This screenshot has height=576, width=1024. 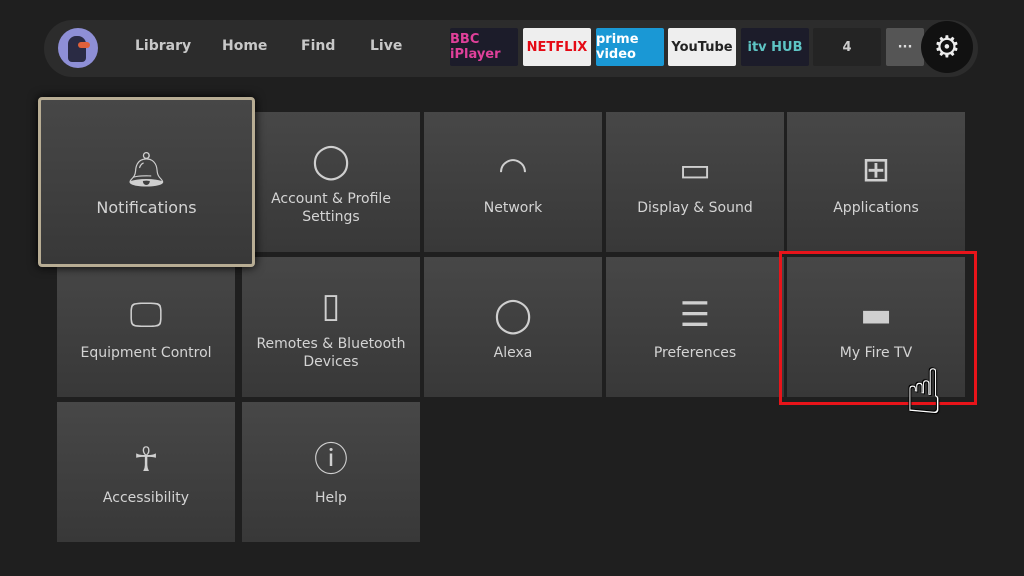 What do you see at coordinates (947, 47) in the screenshot?
I see `settings-gear-icon: ⚙` at bounding box center [947, 47].